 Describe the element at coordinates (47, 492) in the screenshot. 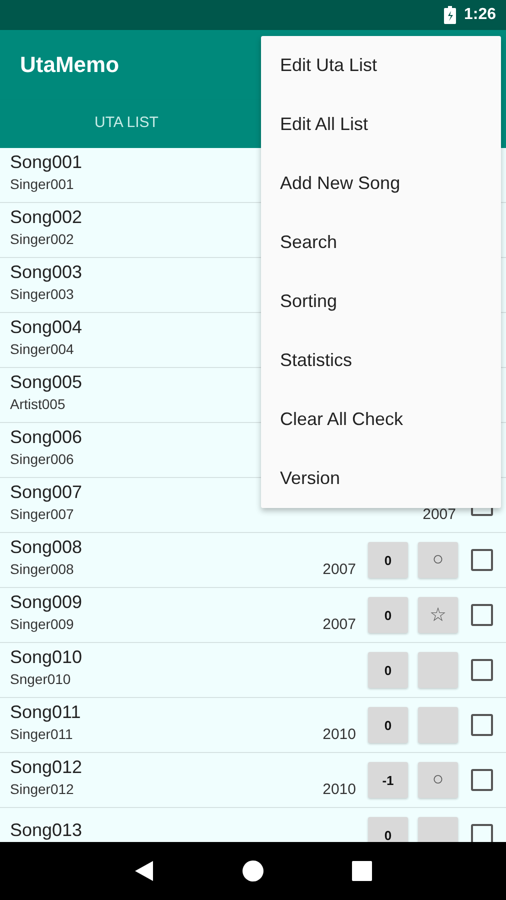

I see `song-title: Song007` at that location.